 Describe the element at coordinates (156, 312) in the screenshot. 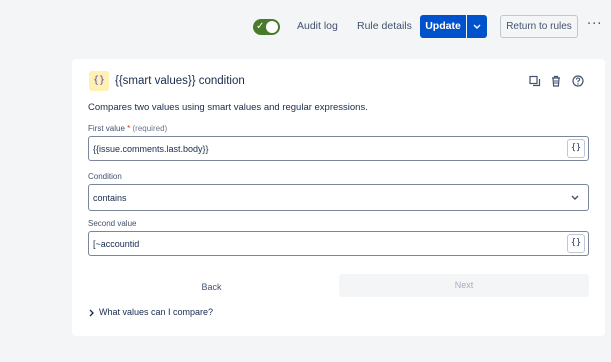

I see `compare-values-label: What values can I compare?` at that location.